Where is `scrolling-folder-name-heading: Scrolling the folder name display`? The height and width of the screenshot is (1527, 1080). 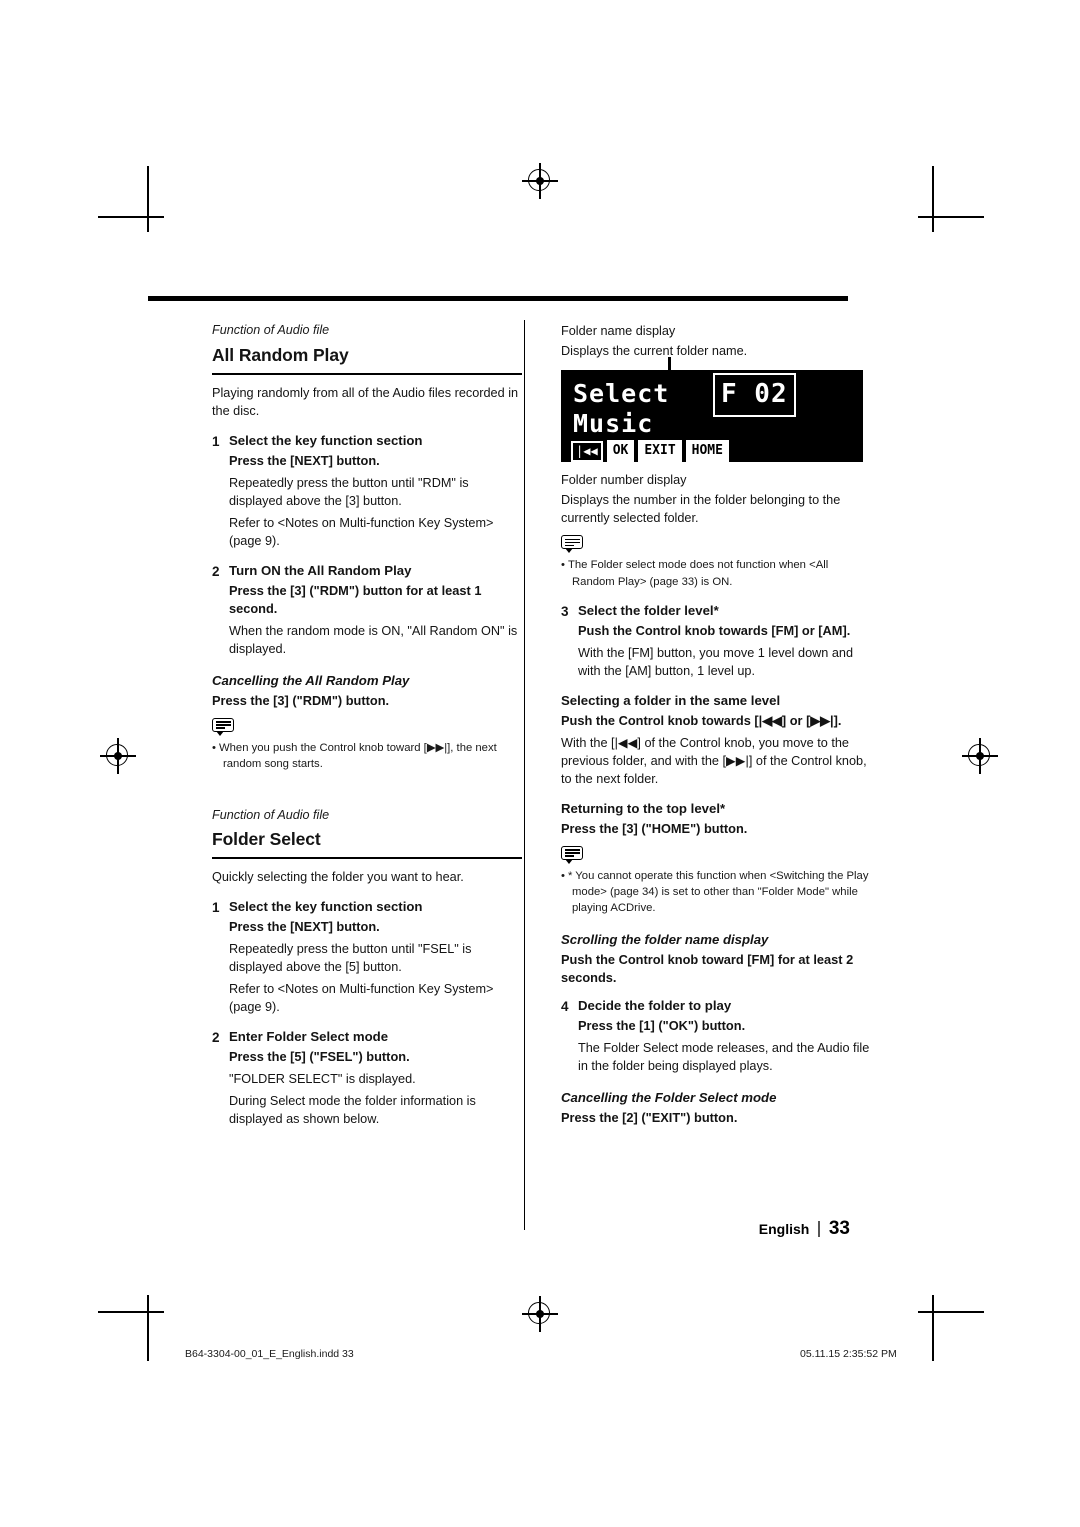
scrolling-folder-name-heading: Scrolling the folder name display is located at coordinates (665, 939).